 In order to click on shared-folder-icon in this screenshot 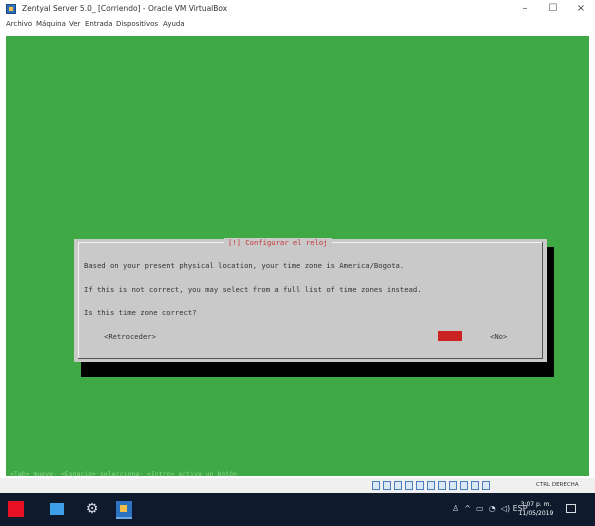, I will do `click(431, 485)`.